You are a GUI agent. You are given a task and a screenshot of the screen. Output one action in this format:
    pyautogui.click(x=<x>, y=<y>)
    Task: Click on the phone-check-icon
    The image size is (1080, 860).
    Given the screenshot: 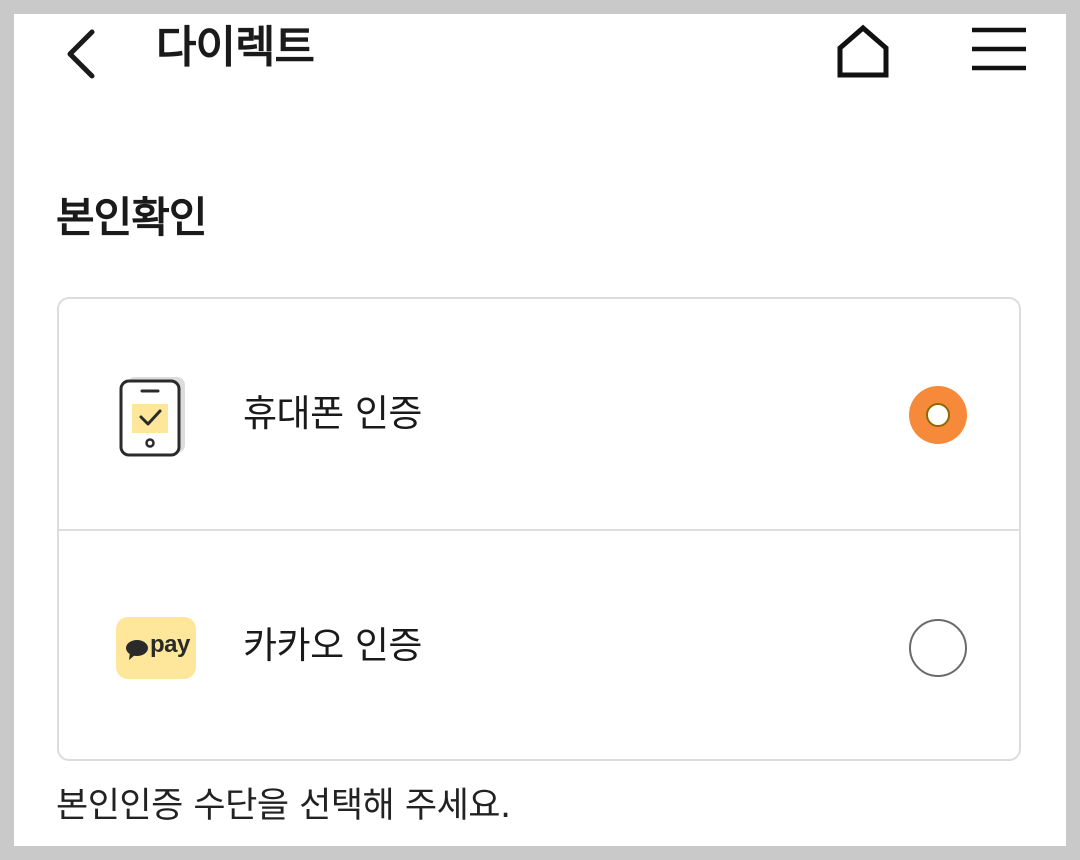 What is the action you would take?
    pyautogui.click(x=153, y=417)
    